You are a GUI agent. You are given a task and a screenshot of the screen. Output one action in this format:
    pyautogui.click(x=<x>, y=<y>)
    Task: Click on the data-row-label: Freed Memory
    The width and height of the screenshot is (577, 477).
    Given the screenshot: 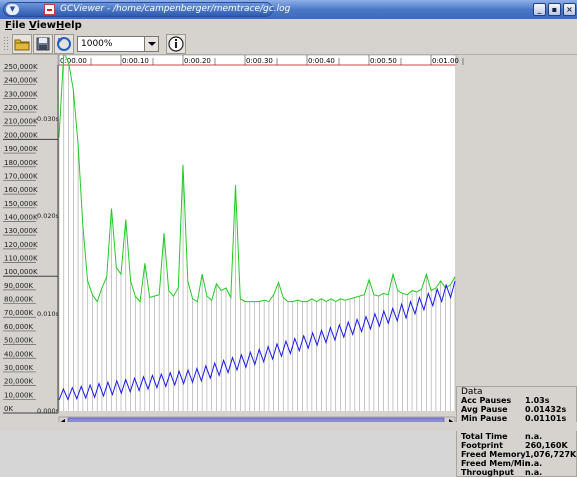 What is the action you would take?
    pyautogui.click(x=493, y=454)
    